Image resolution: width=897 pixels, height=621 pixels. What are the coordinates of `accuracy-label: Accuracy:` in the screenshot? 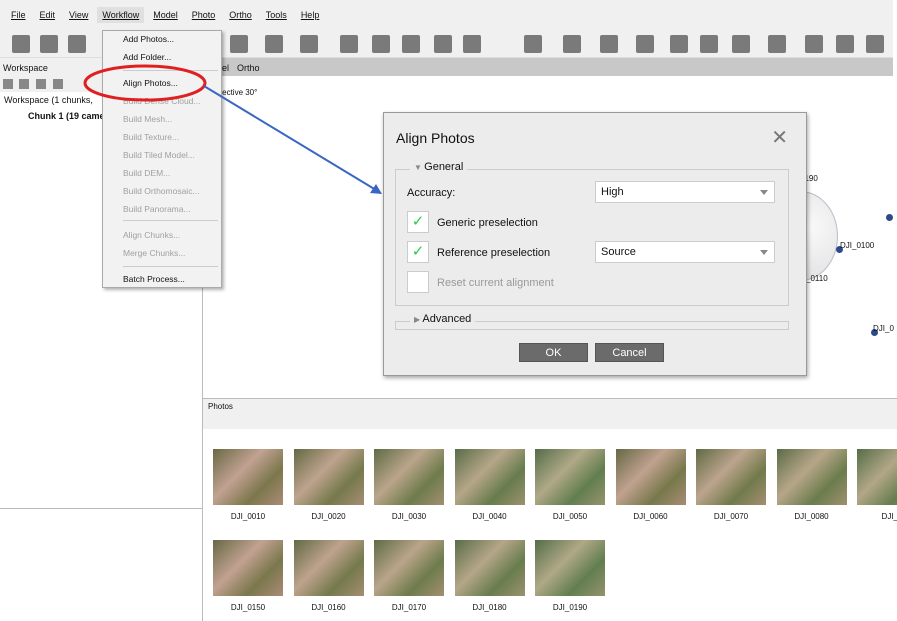 It's located at (431, 193).